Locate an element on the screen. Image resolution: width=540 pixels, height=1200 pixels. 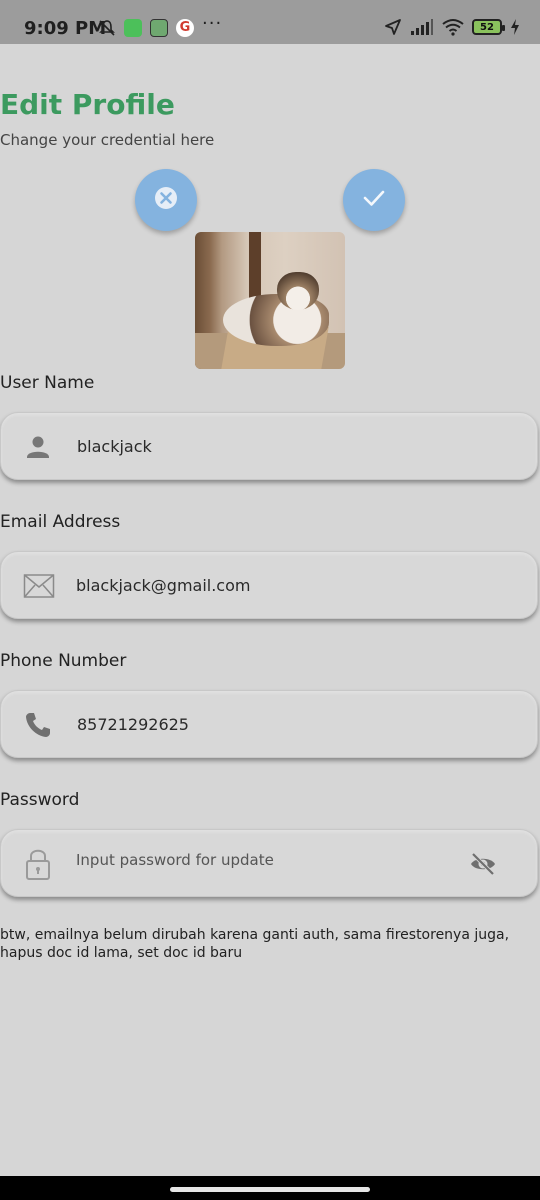
close-circle-icon is located at coordinates (166, 200).